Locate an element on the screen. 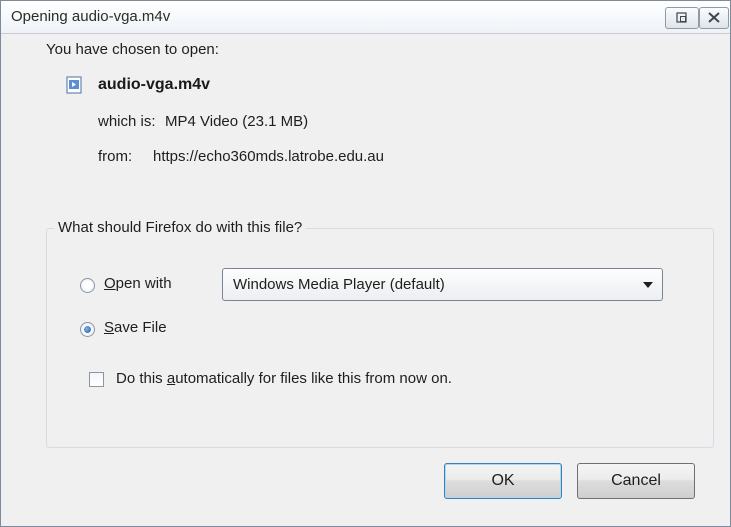 Image resolution: width=731 pixels, height=527 pixels. cancel-button: Cancel is located at coordinates (636, 481).